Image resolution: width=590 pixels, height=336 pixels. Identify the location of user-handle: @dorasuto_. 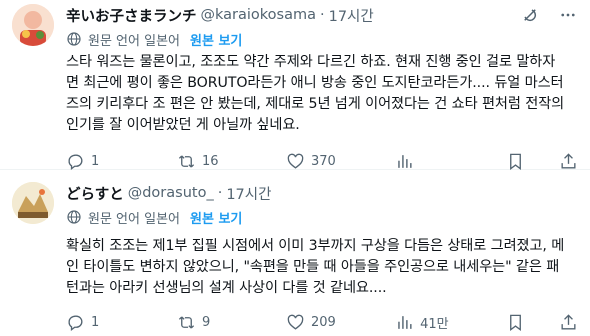
(171, 193).